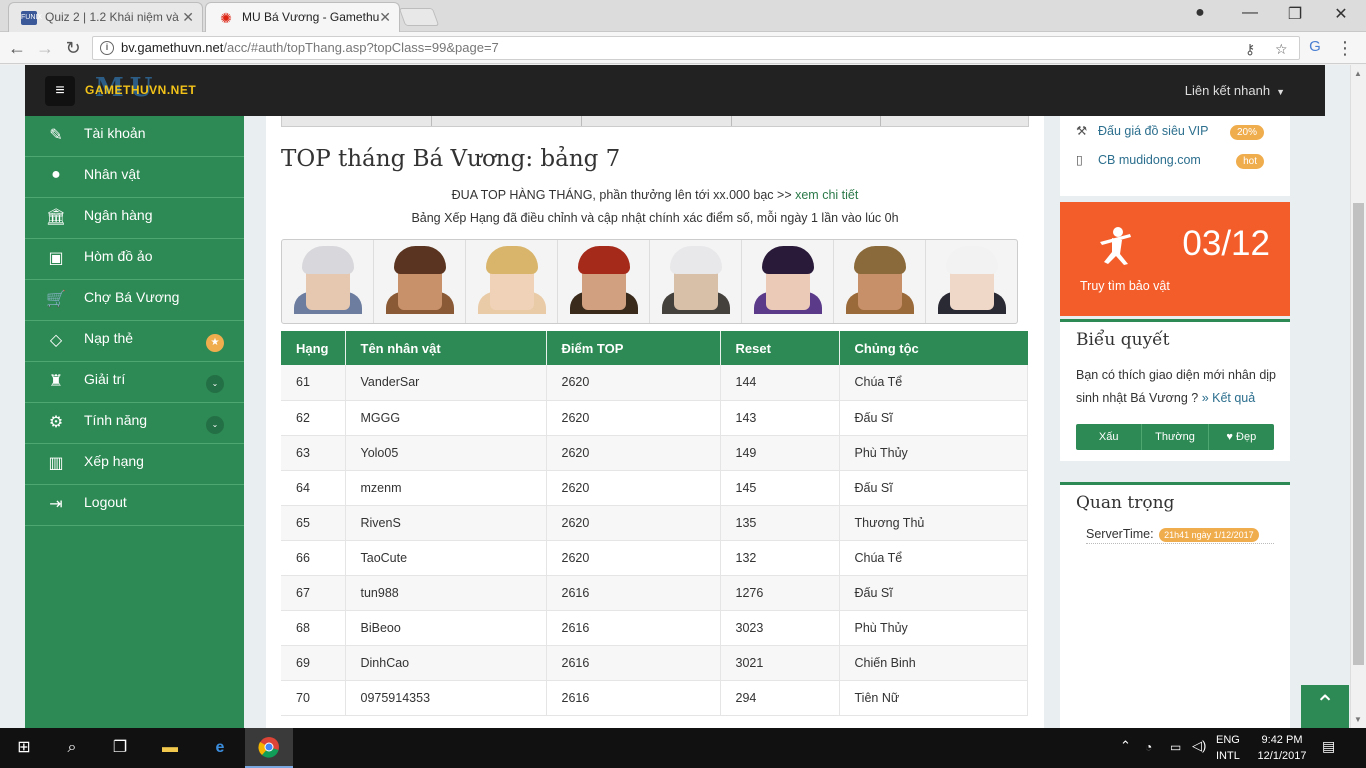 The image size is (1366, 768). I want to click on avatar-summoner, so click(788, 281).